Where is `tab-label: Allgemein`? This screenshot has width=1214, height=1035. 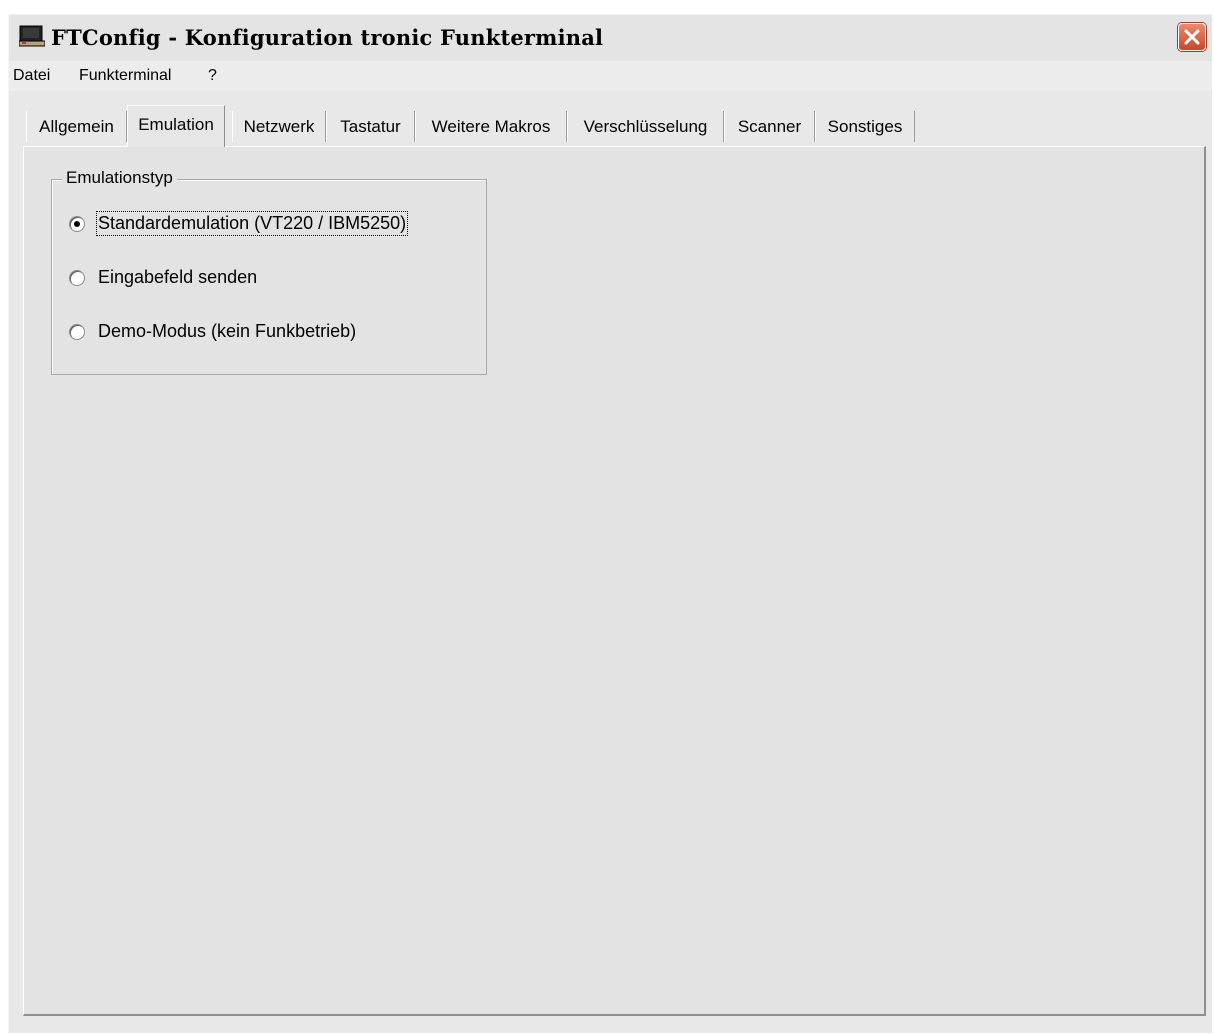
tab-label: Allgemein is located at coordinates (76, 126).